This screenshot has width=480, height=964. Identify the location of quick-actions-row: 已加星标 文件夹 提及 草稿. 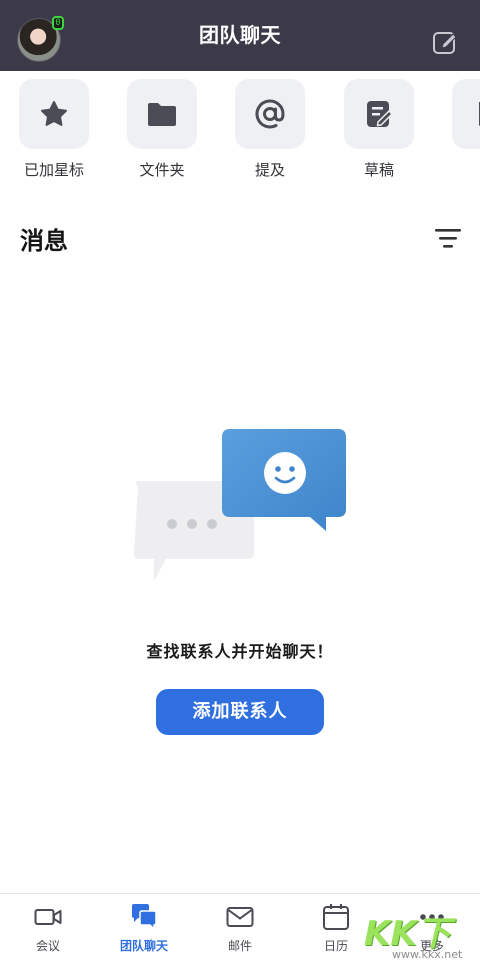
(240, 131).